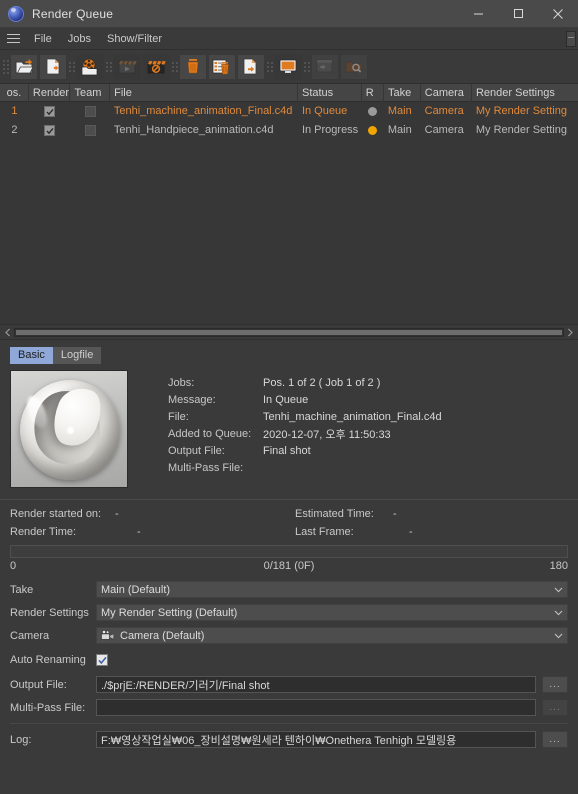  Describe the element at coordinates (327, 434) in the screenshot. I see `meta-value-added-to-queue: 2020-12-07, 오후 11:50:33` at that location.